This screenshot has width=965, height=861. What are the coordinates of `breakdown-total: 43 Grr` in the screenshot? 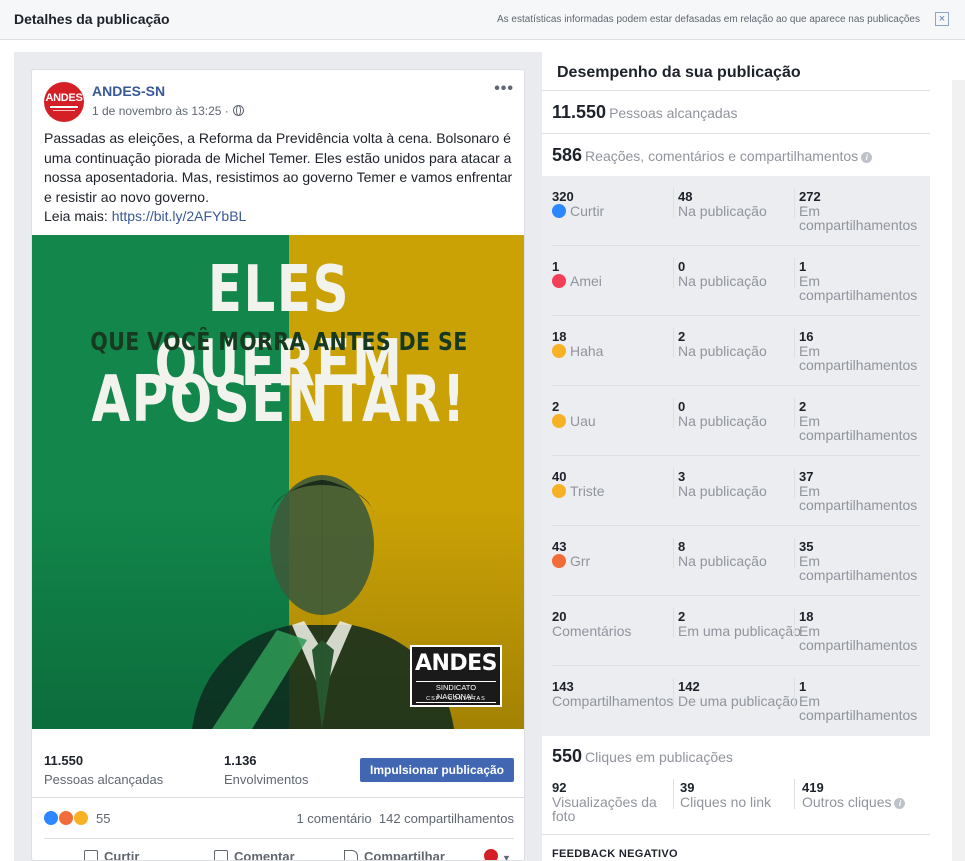 It's located at (571, 553).